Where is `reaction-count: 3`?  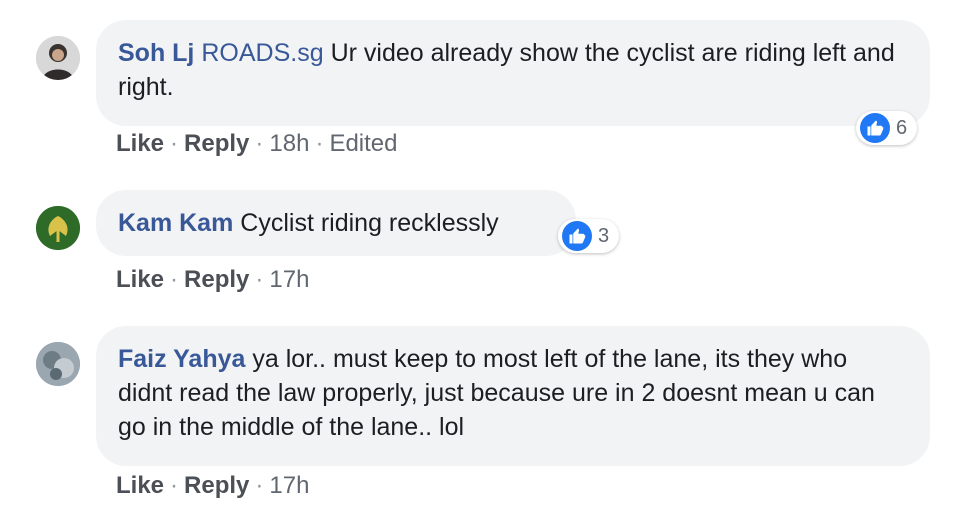 reaction-count: 3 is located at coordinates (589, 236).